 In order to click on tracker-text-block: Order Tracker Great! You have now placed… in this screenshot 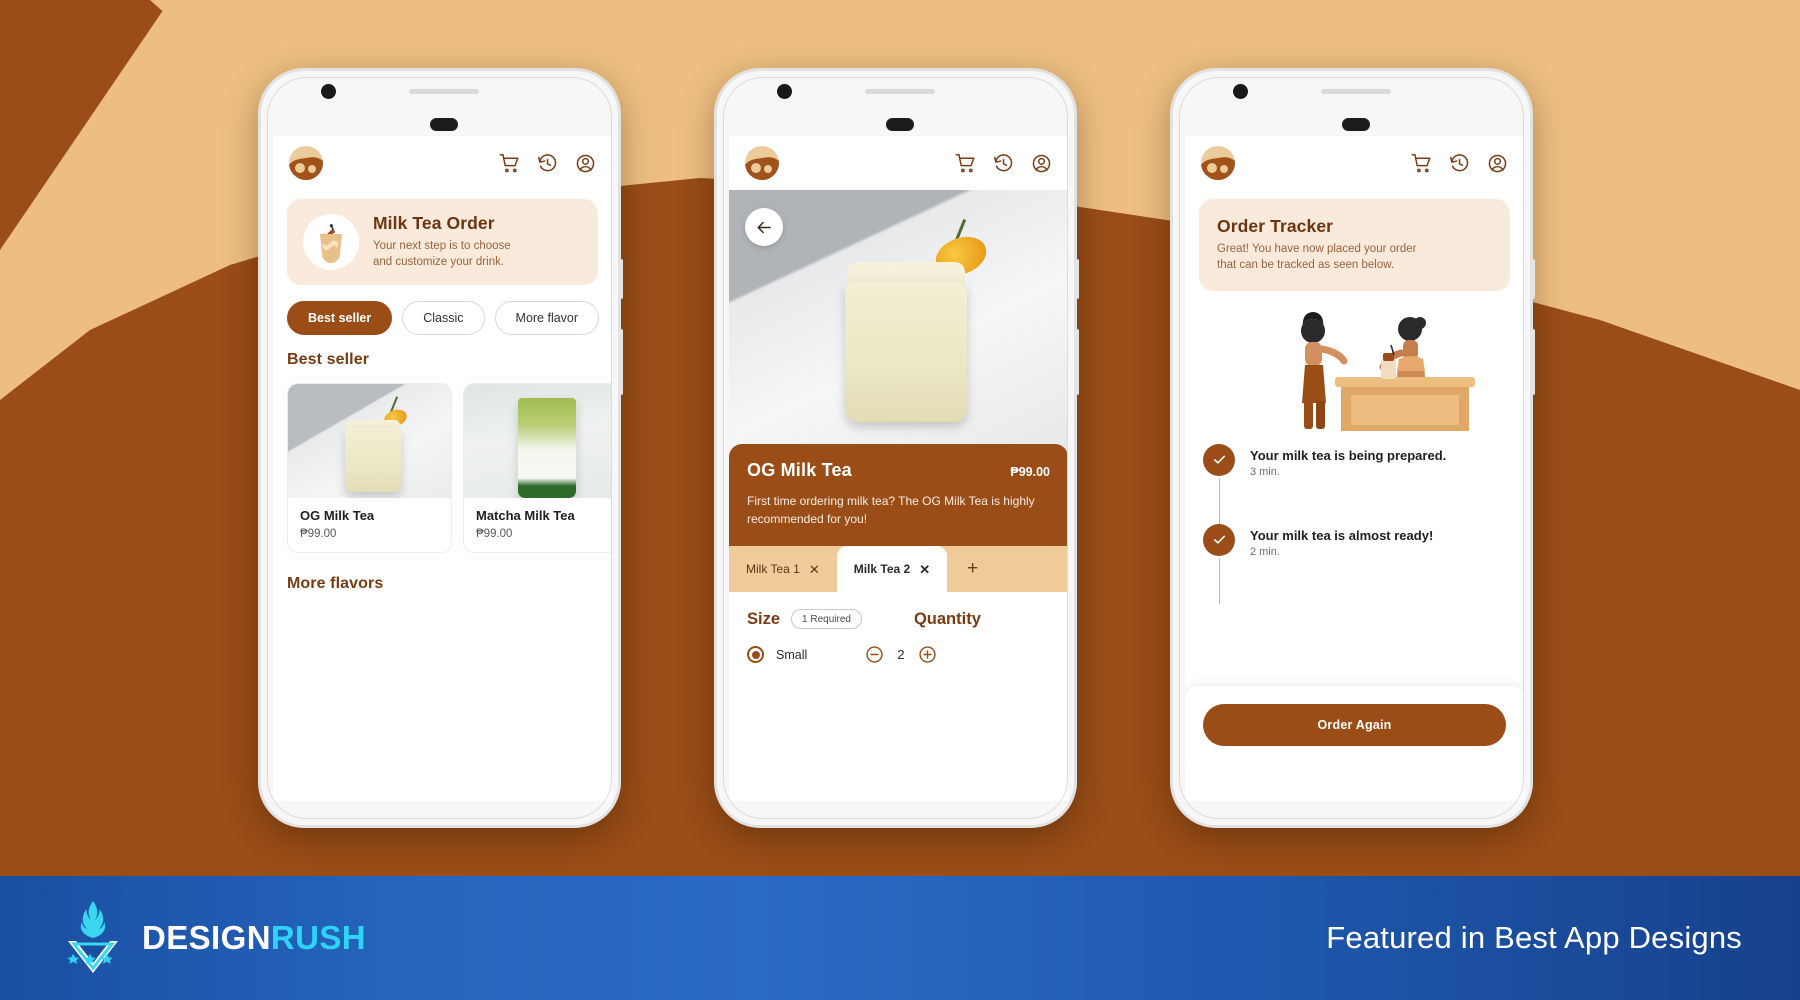, I will do `click(1316, 245)`.